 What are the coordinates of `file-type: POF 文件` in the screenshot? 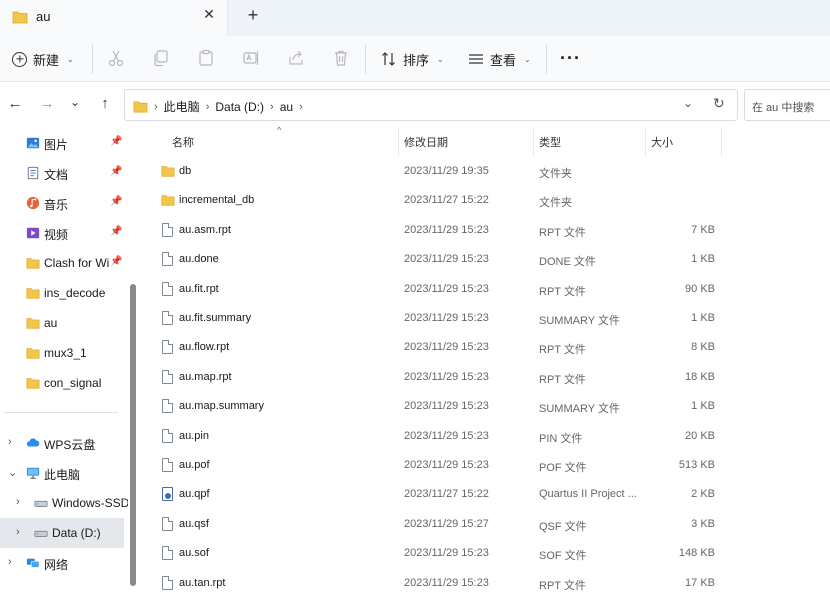 It's located at (563, 468).